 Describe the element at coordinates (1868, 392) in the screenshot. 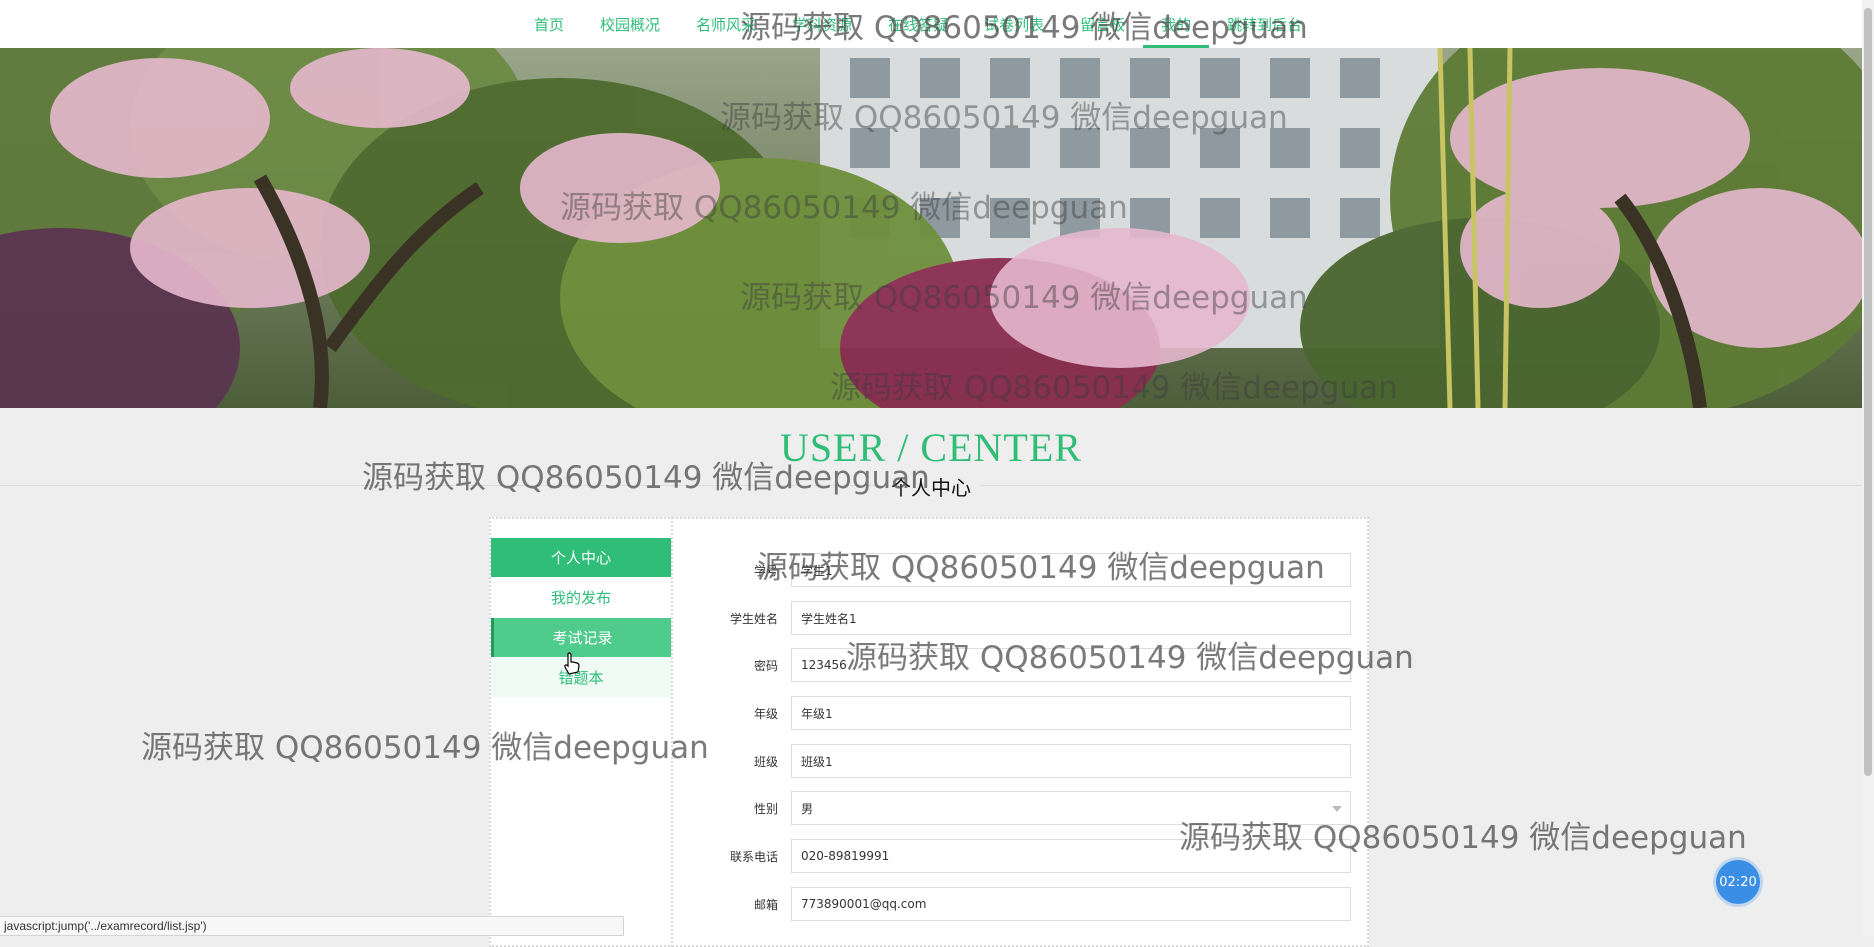

I see `scrollbar-thumb` at that location.